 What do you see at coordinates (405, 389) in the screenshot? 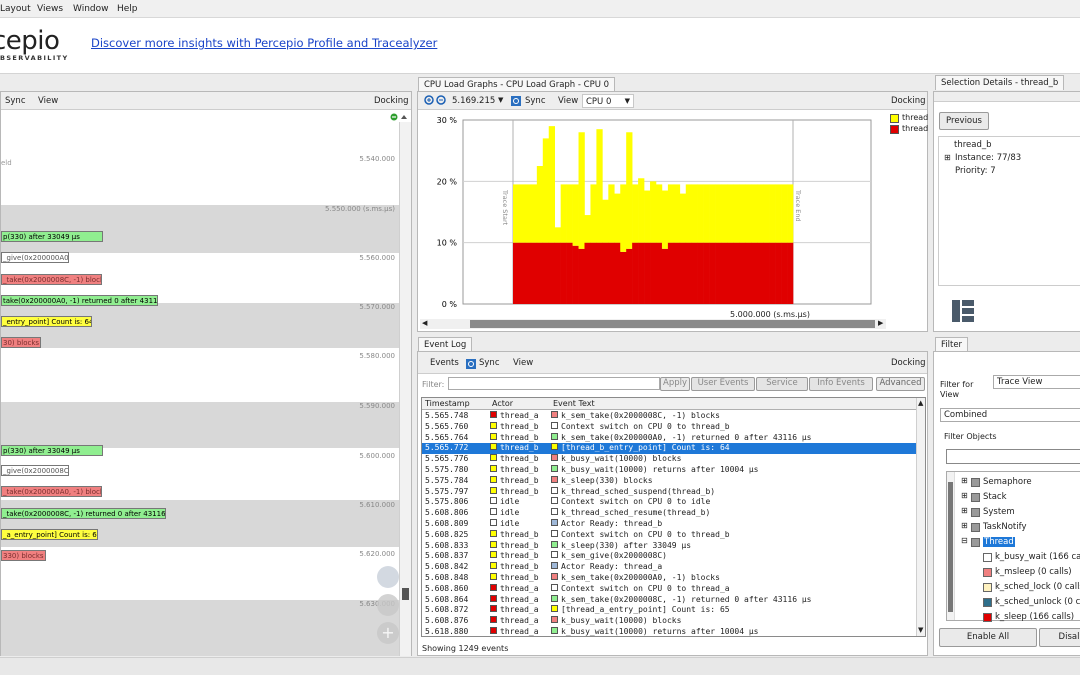
I see `trace-scrollbar` at bounding box center [405, 389].